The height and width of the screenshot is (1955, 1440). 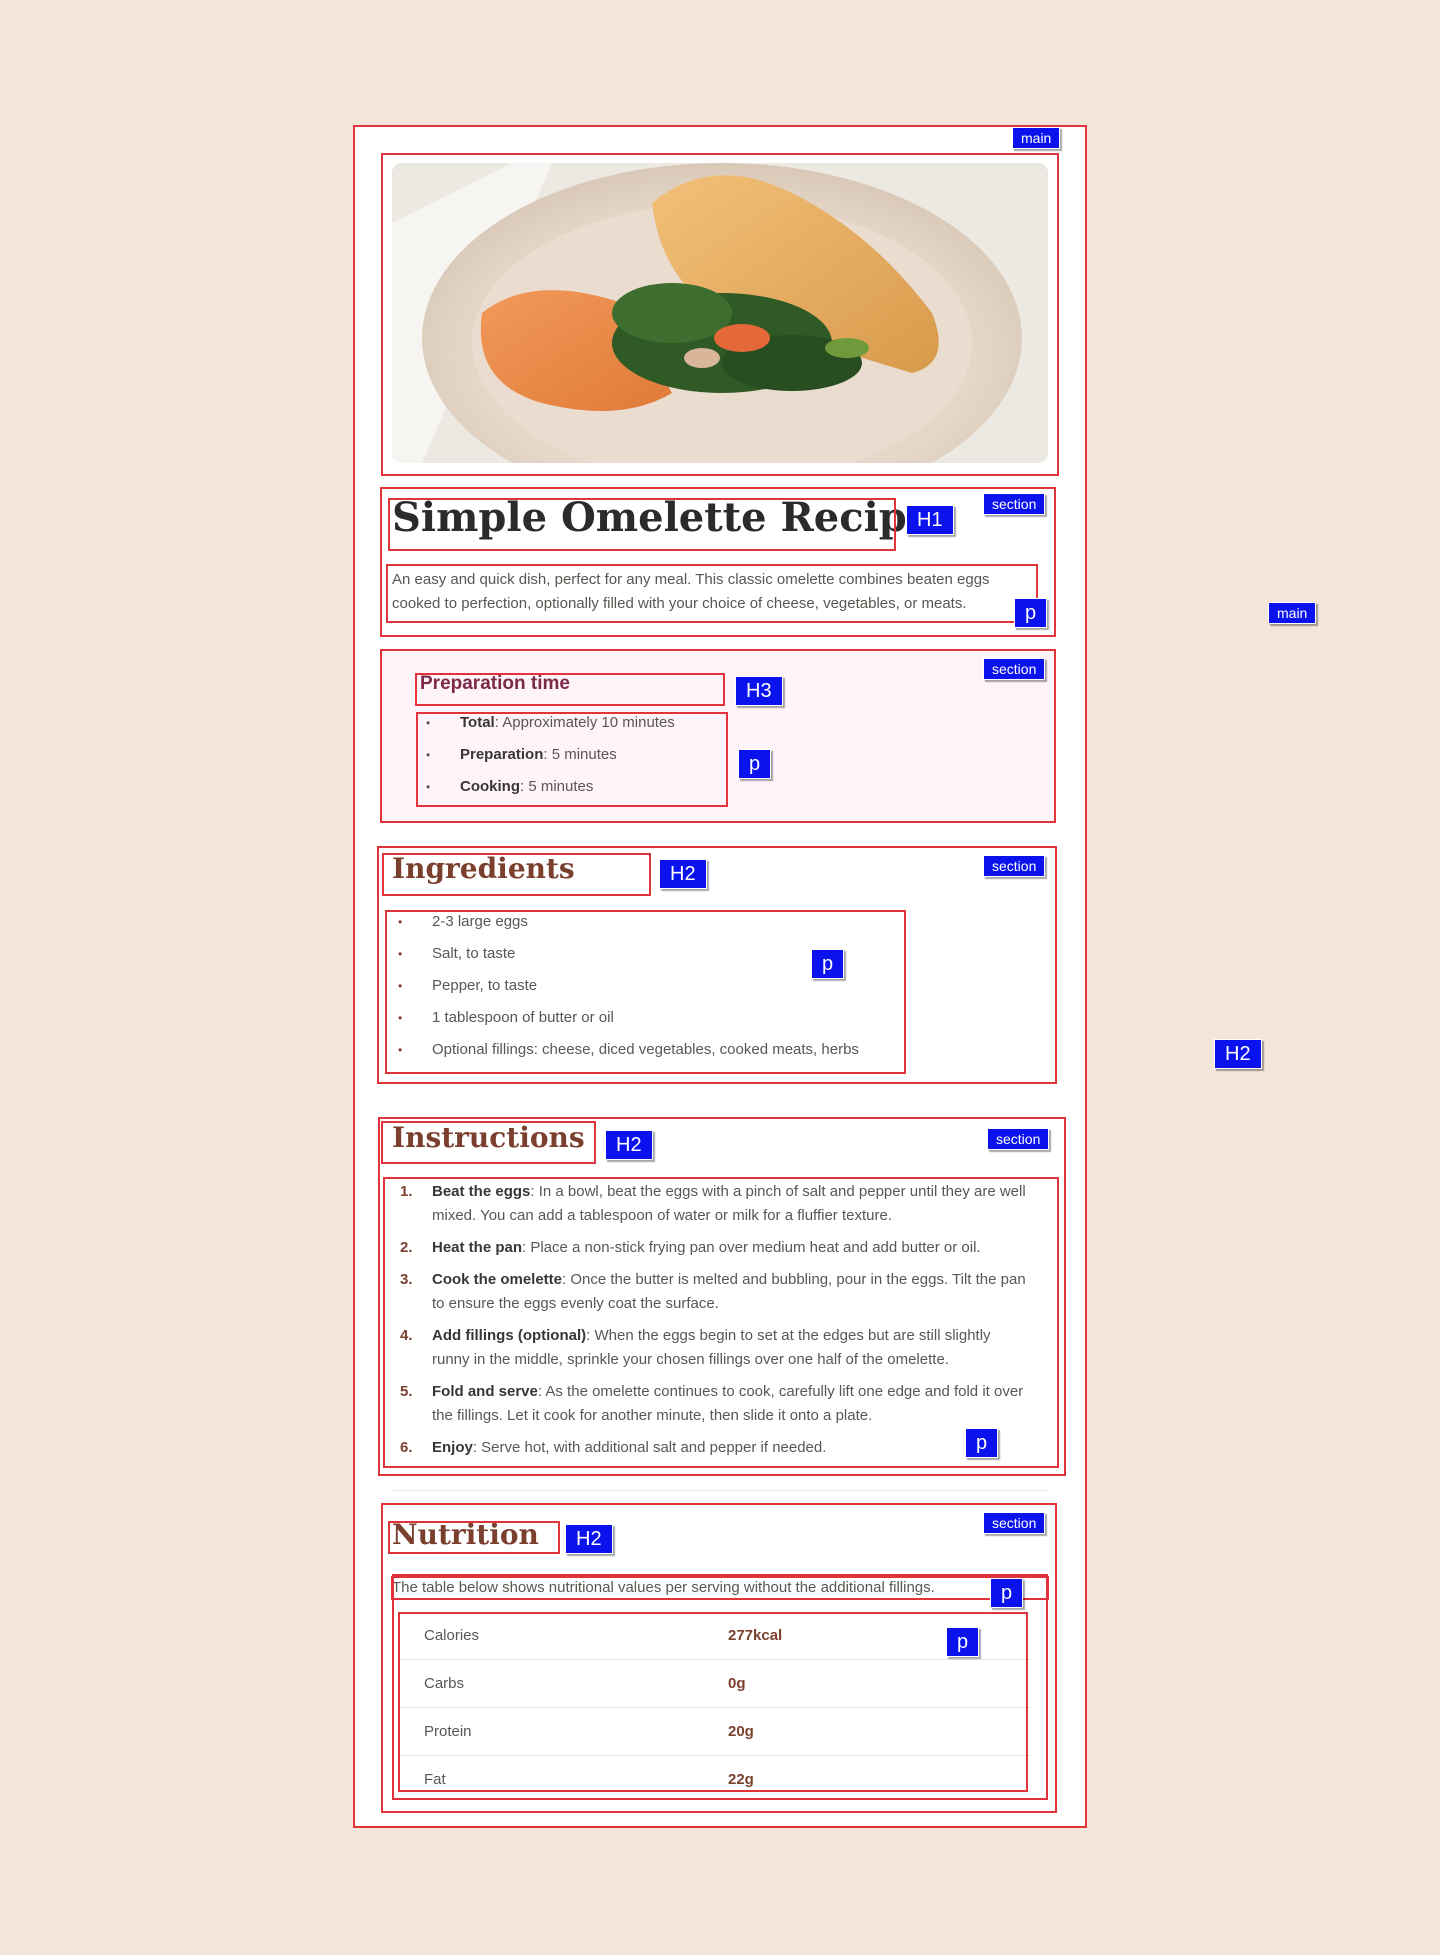 I want to click on annotation-box-nutrition-heading, so click(x=474, y=1537).